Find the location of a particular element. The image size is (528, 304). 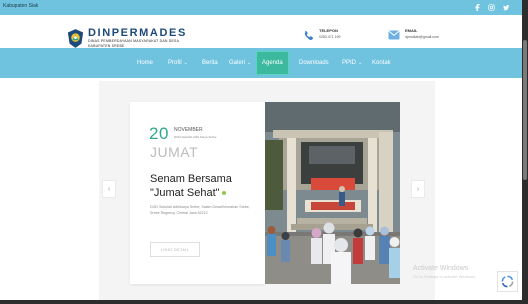

chevron-right-icon: › is located at coordinates (418, 189).